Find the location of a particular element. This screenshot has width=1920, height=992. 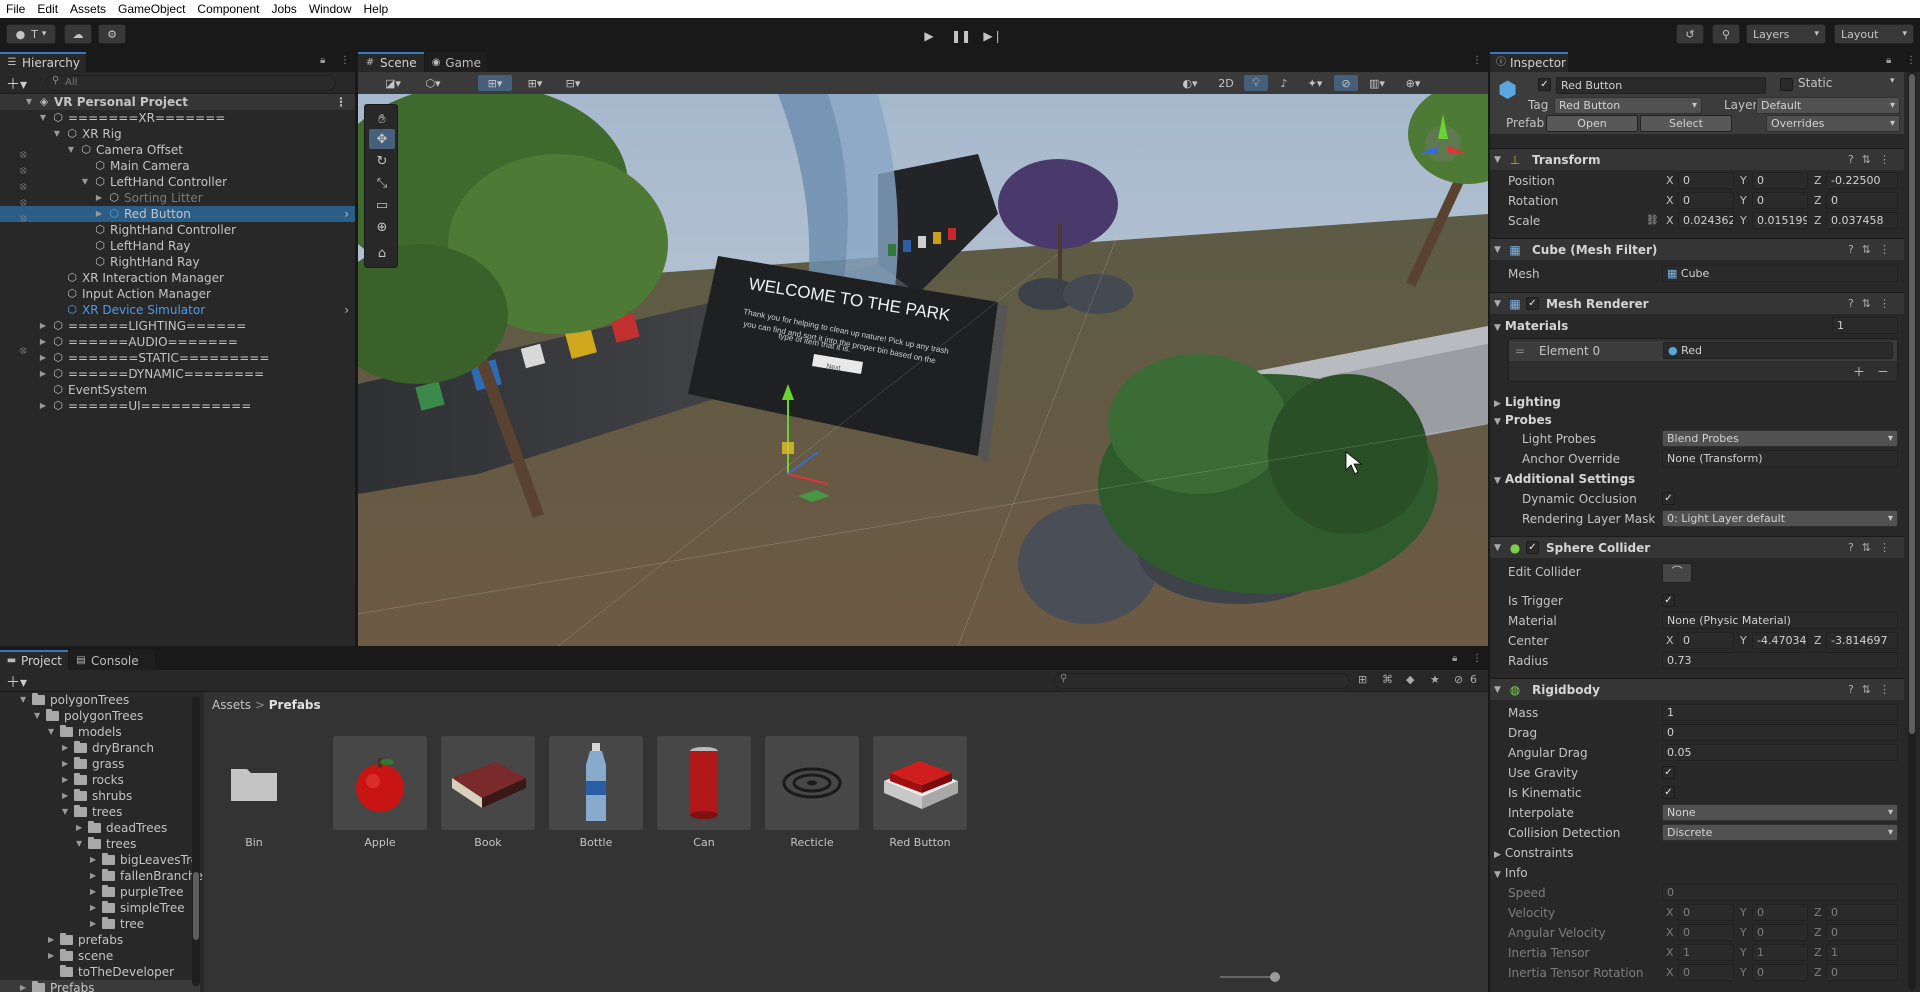

step-button: ▶❘ is located at coordinates (993, 36).